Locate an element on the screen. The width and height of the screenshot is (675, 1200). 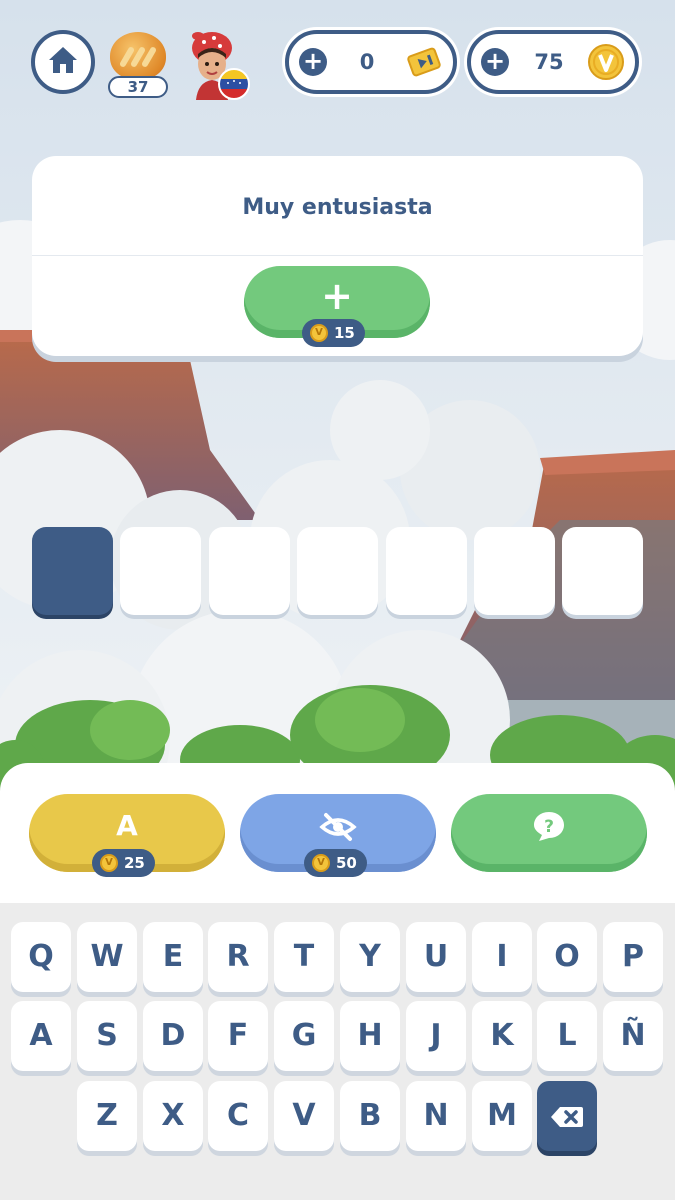
key-i: I is located at coordinates (502, 957).